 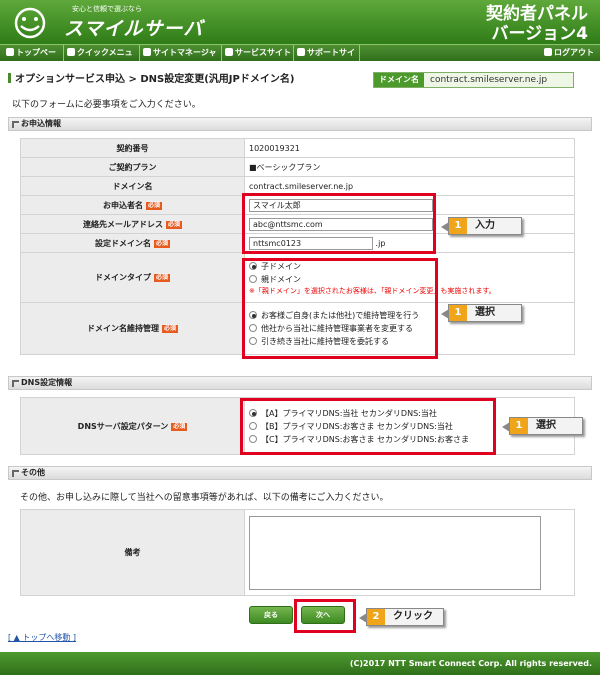 I want to click on domain-indicator-label: ドメイン名, so click(x=399, y=80).